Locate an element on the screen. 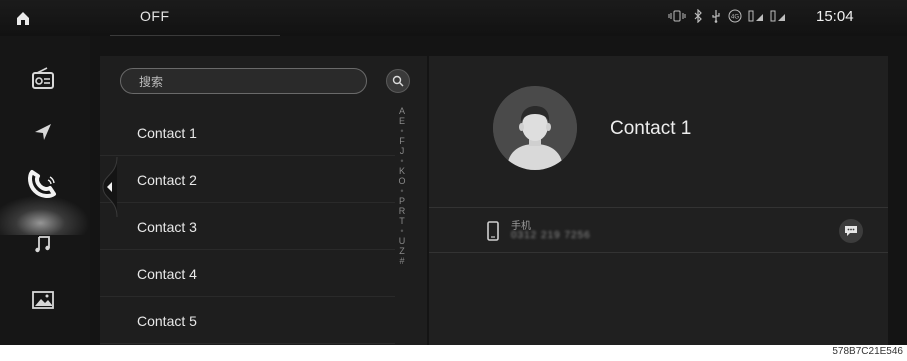 The image size is (907, 361). gallery-icon is located at coordinates (43, 300).